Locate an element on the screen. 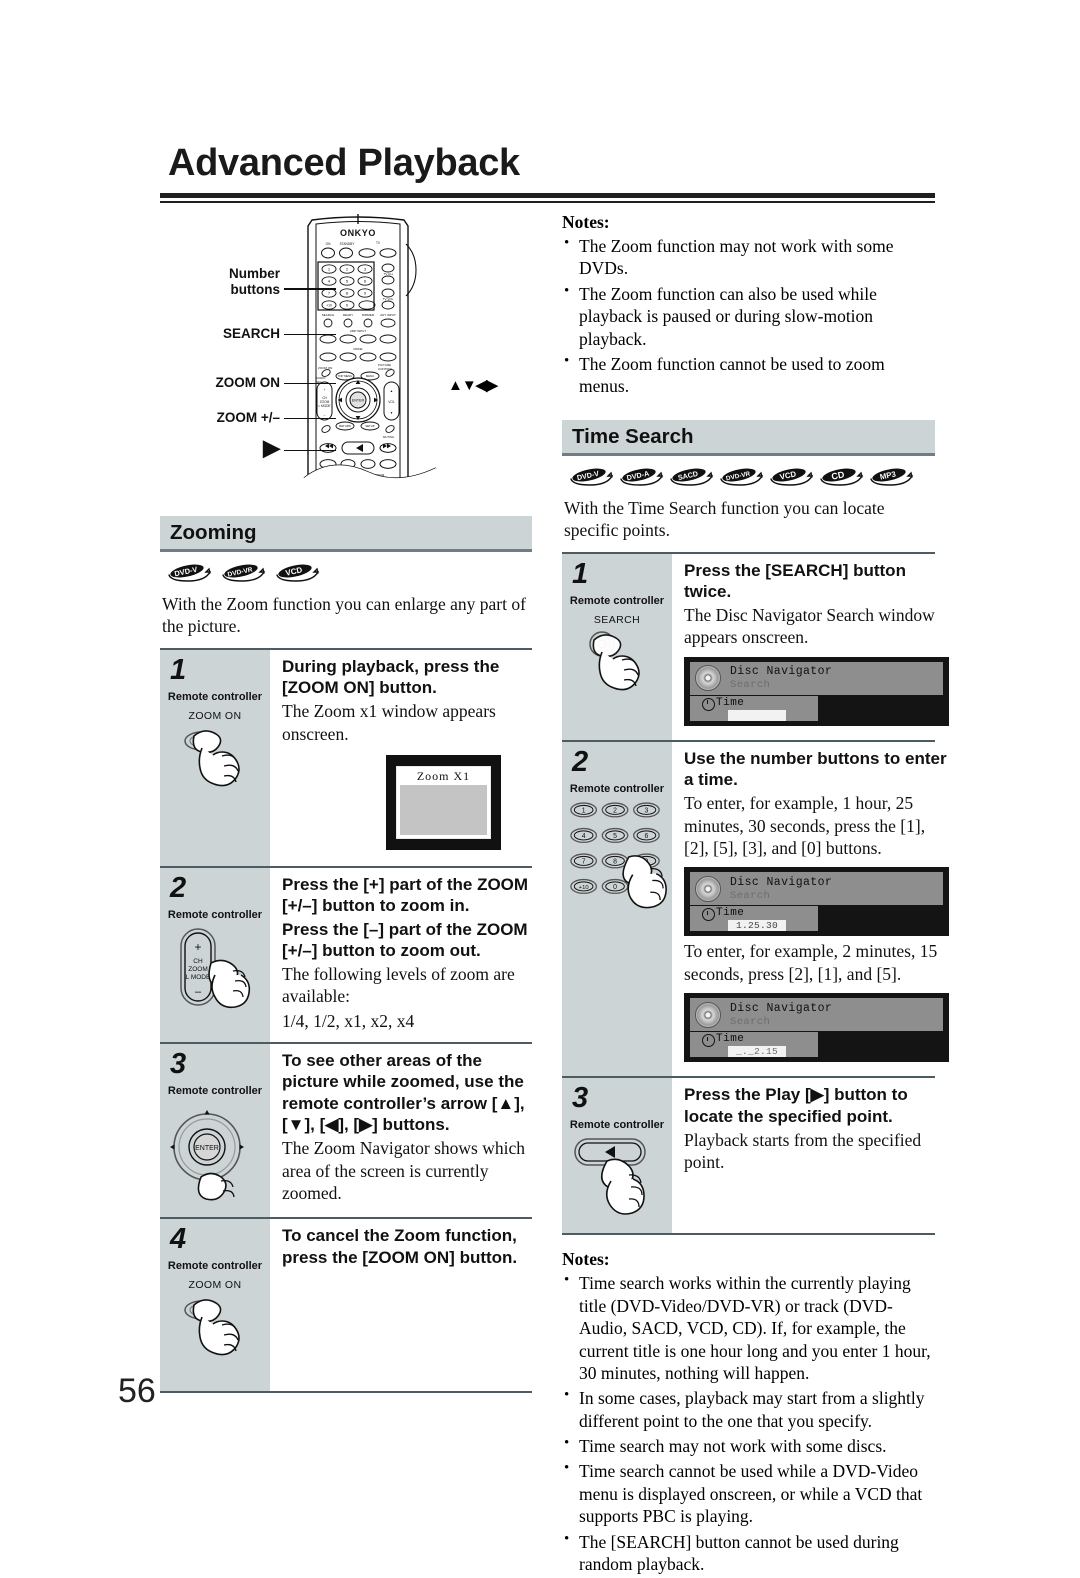  svg-text: 9 is located at coordinates (365, 293).